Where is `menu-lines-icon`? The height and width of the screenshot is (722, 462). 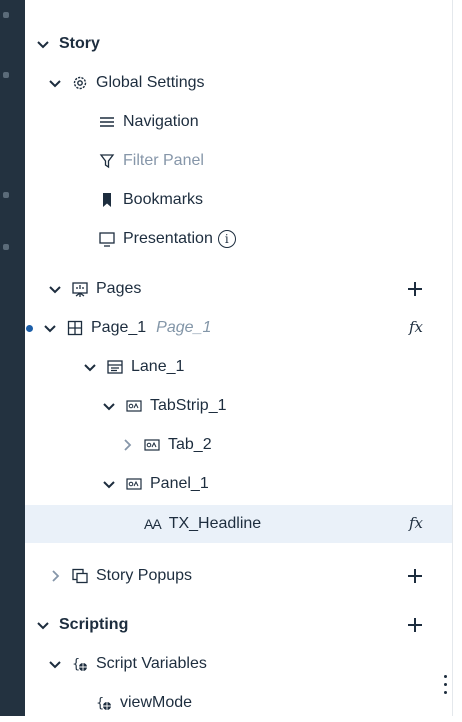 menu-lines-icon is located at coordinates (107, 122).